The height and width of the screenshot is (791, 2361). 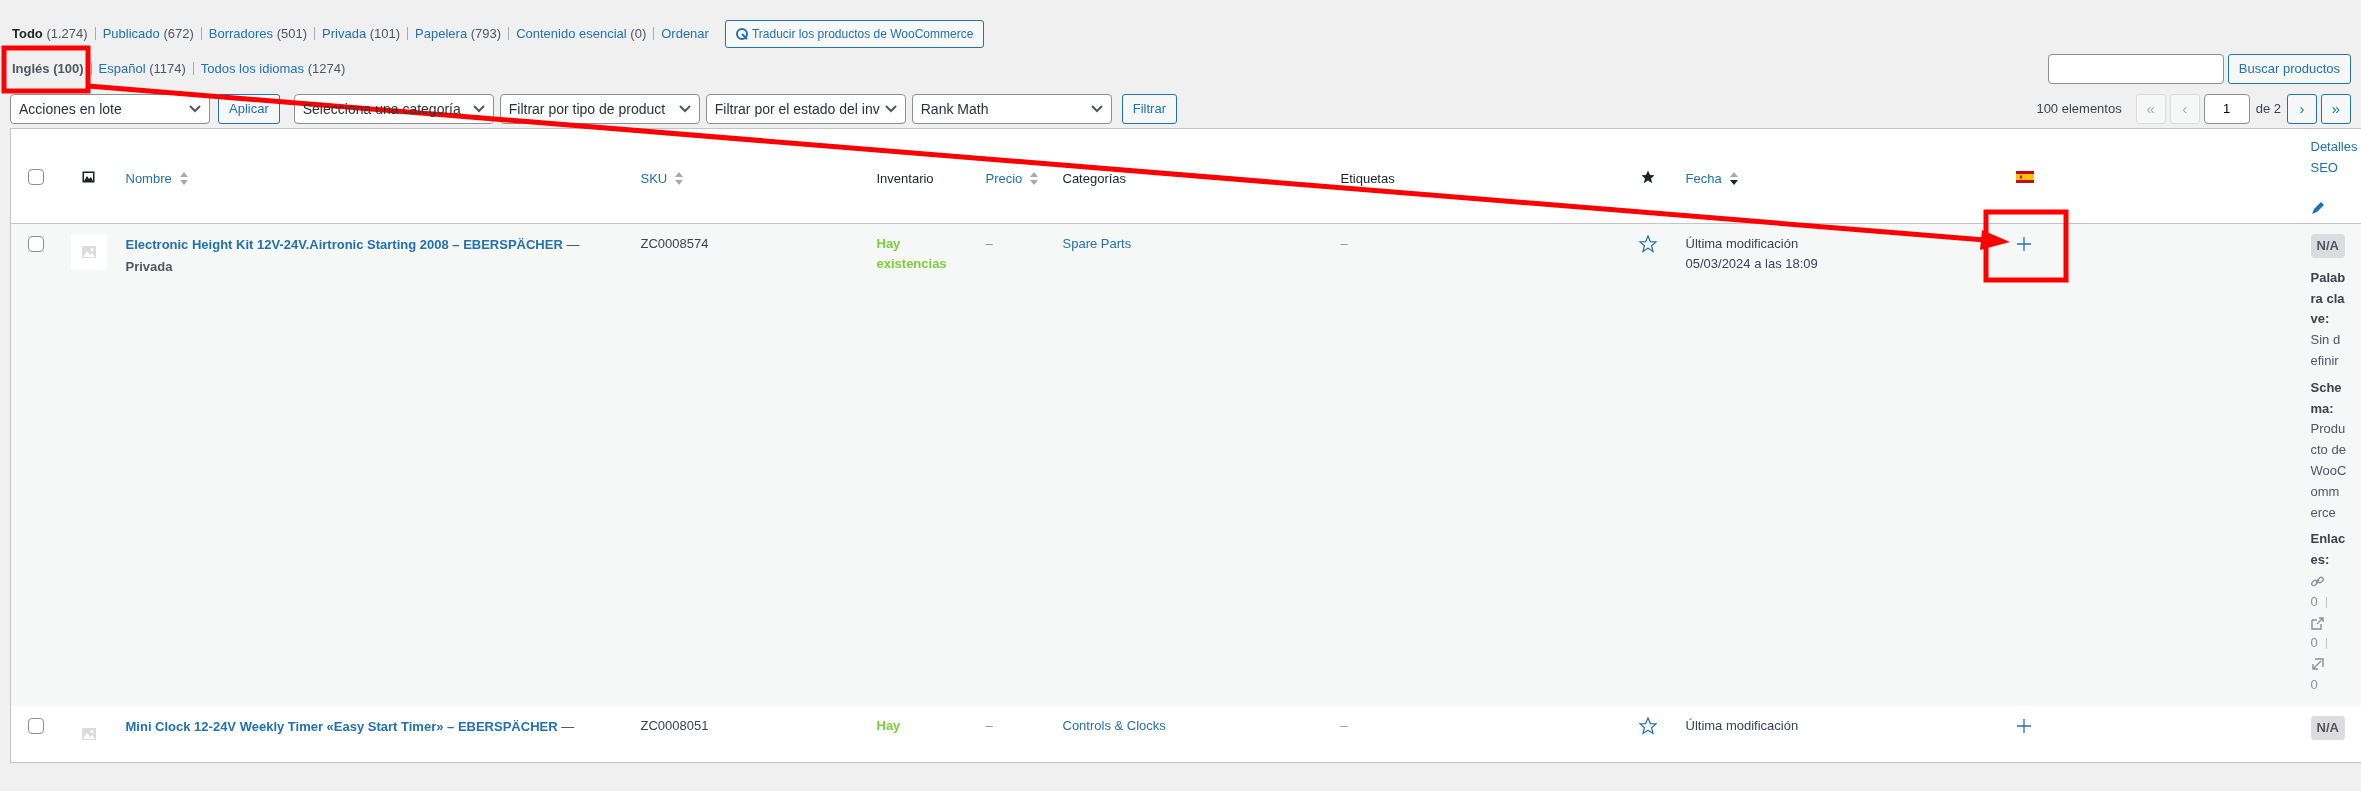 I want to click on category-link: Spare Parts, so click(x=1097, y=243).